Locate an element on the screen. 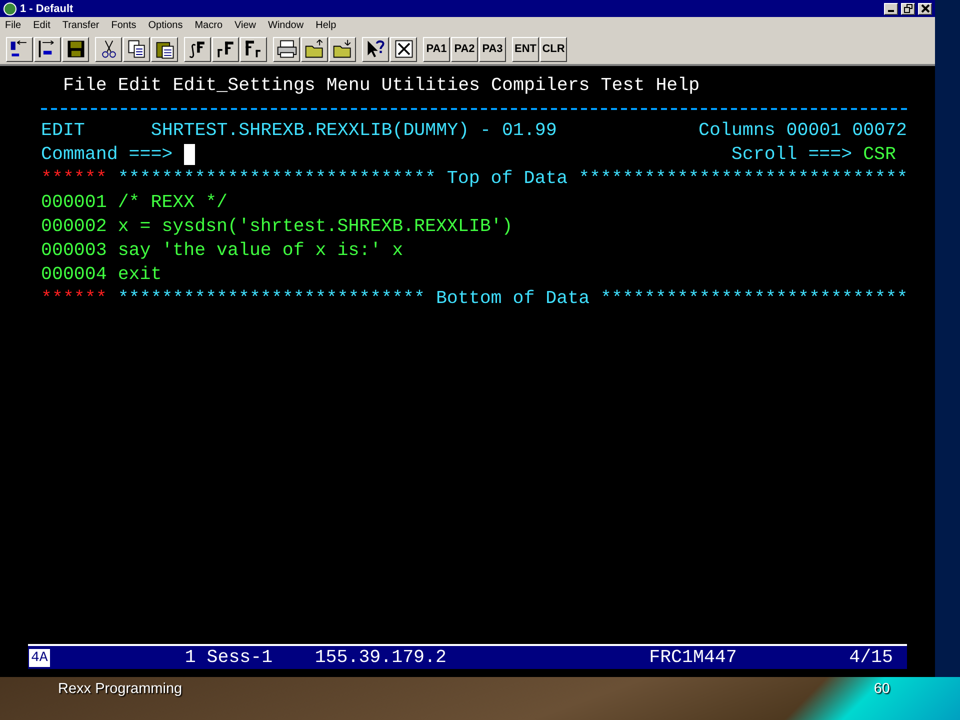 The width and height of the screenshot is (960, 720). window-command-item: Transfer is located at coordinates (81, 25).